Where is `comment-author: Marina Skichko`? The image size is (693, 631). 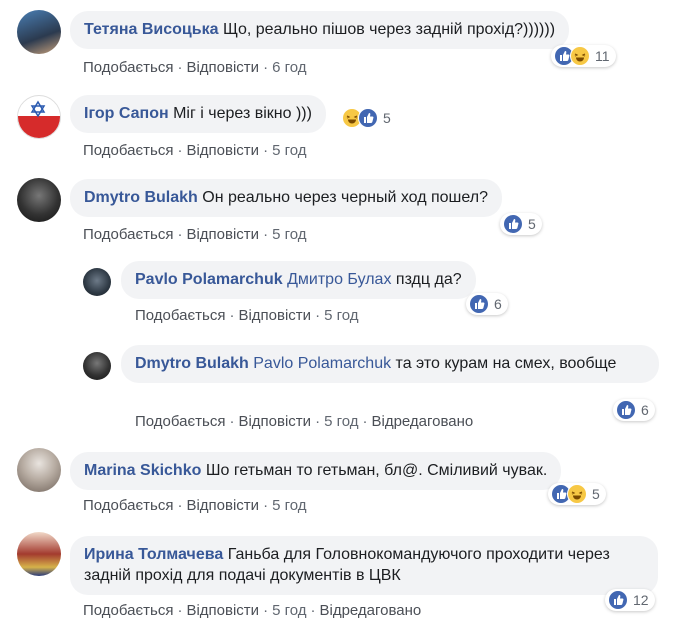
comment-author: Marina Skichko is located at coordinates (142, 470).